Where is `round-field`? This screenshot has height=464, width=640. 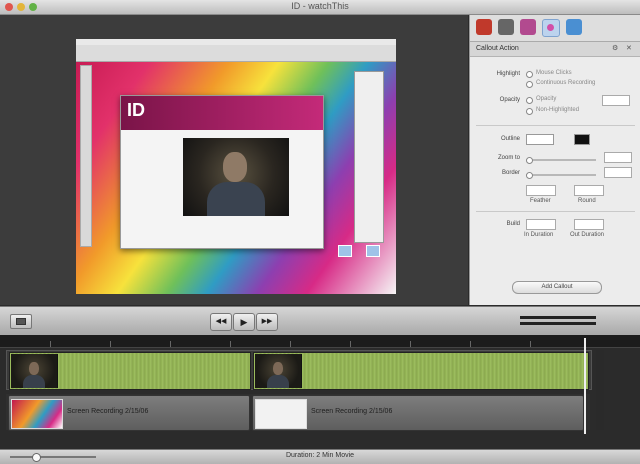
round-field is located at coordinates (589, 190).